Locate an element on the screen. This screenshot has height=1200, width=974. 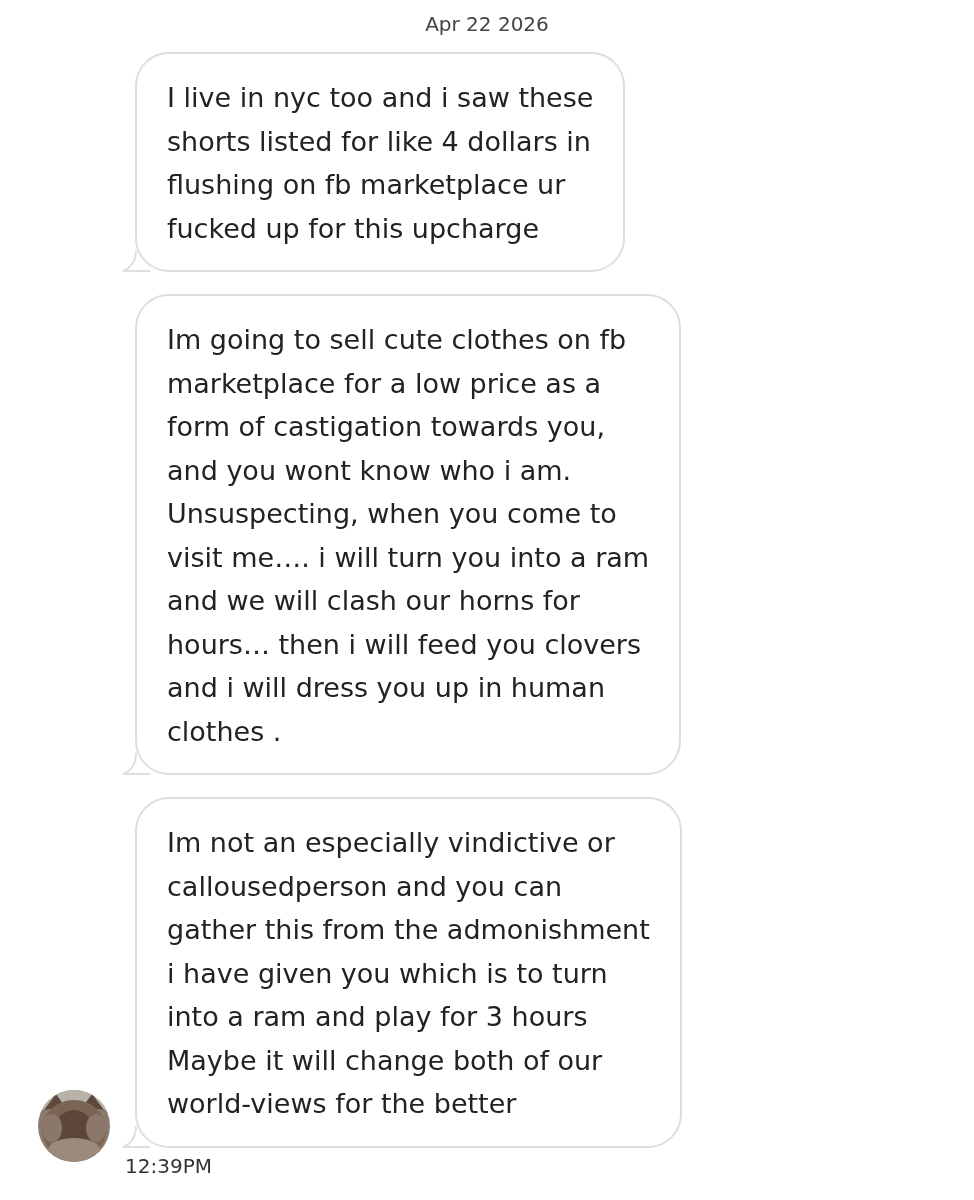
date-header: Apr 22 2026 is located at coordinates (487, 24).